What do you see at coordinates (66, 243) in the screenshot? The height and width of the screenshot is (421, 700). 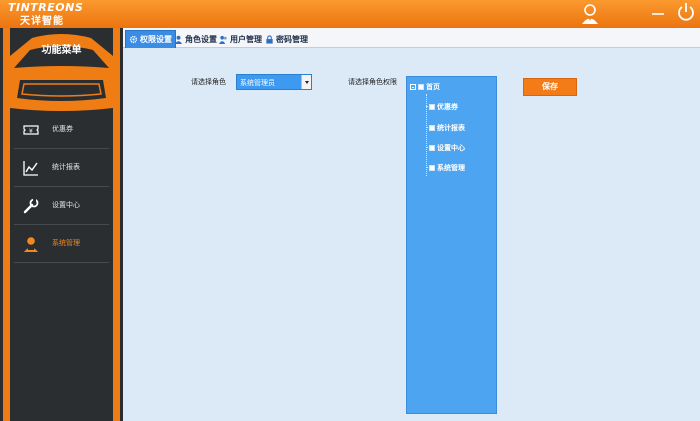 I see `sidebar-item-label: 系统管理` at bounding box center [66, 243].